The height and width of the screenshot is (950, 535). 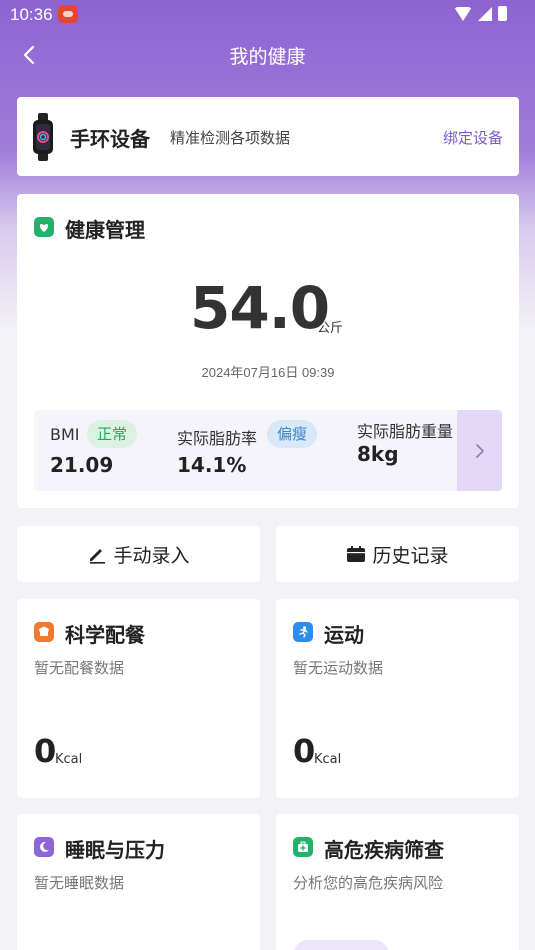 I want to click on manual-entry-button: 手动录入, so click(x=138, y=554).